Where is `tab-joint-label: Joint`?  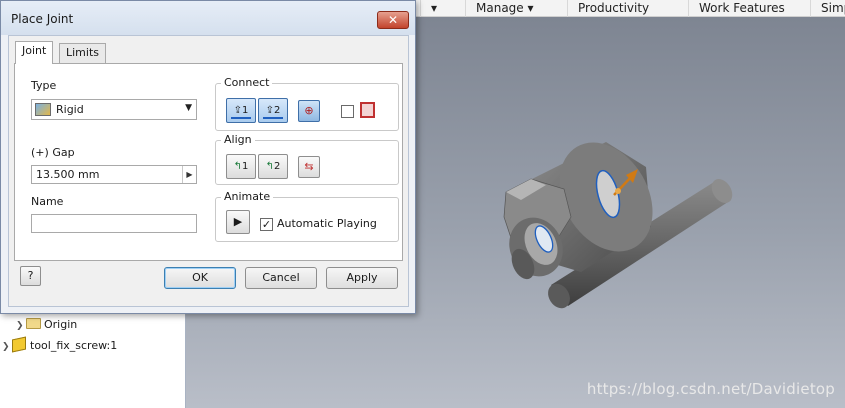 tab-joint-label: Joint is located at coordinates (34, 50).